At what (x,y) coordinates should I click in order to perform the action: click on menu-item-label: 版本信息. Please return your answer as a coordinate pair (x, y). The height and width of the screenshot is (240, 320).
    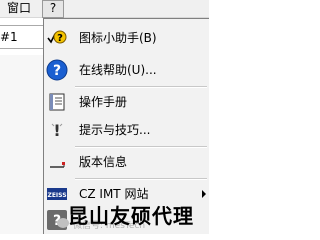
    Looking at the image, I should click on (103, 162).